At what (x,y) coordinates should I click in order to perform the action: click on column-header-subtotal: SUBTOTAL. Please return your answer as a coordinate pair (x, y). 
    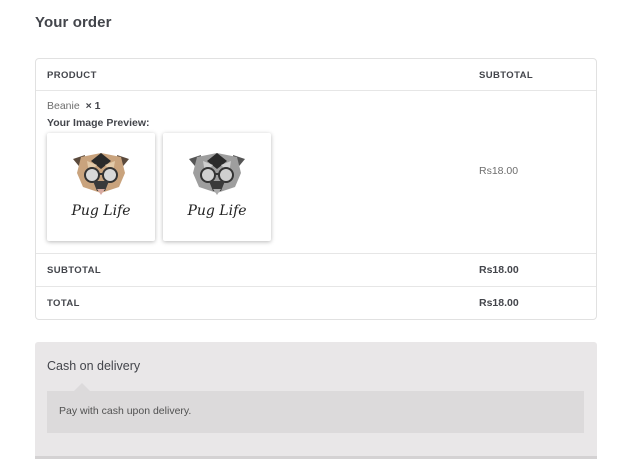
    Looking at the image, I should click on (506, 75).